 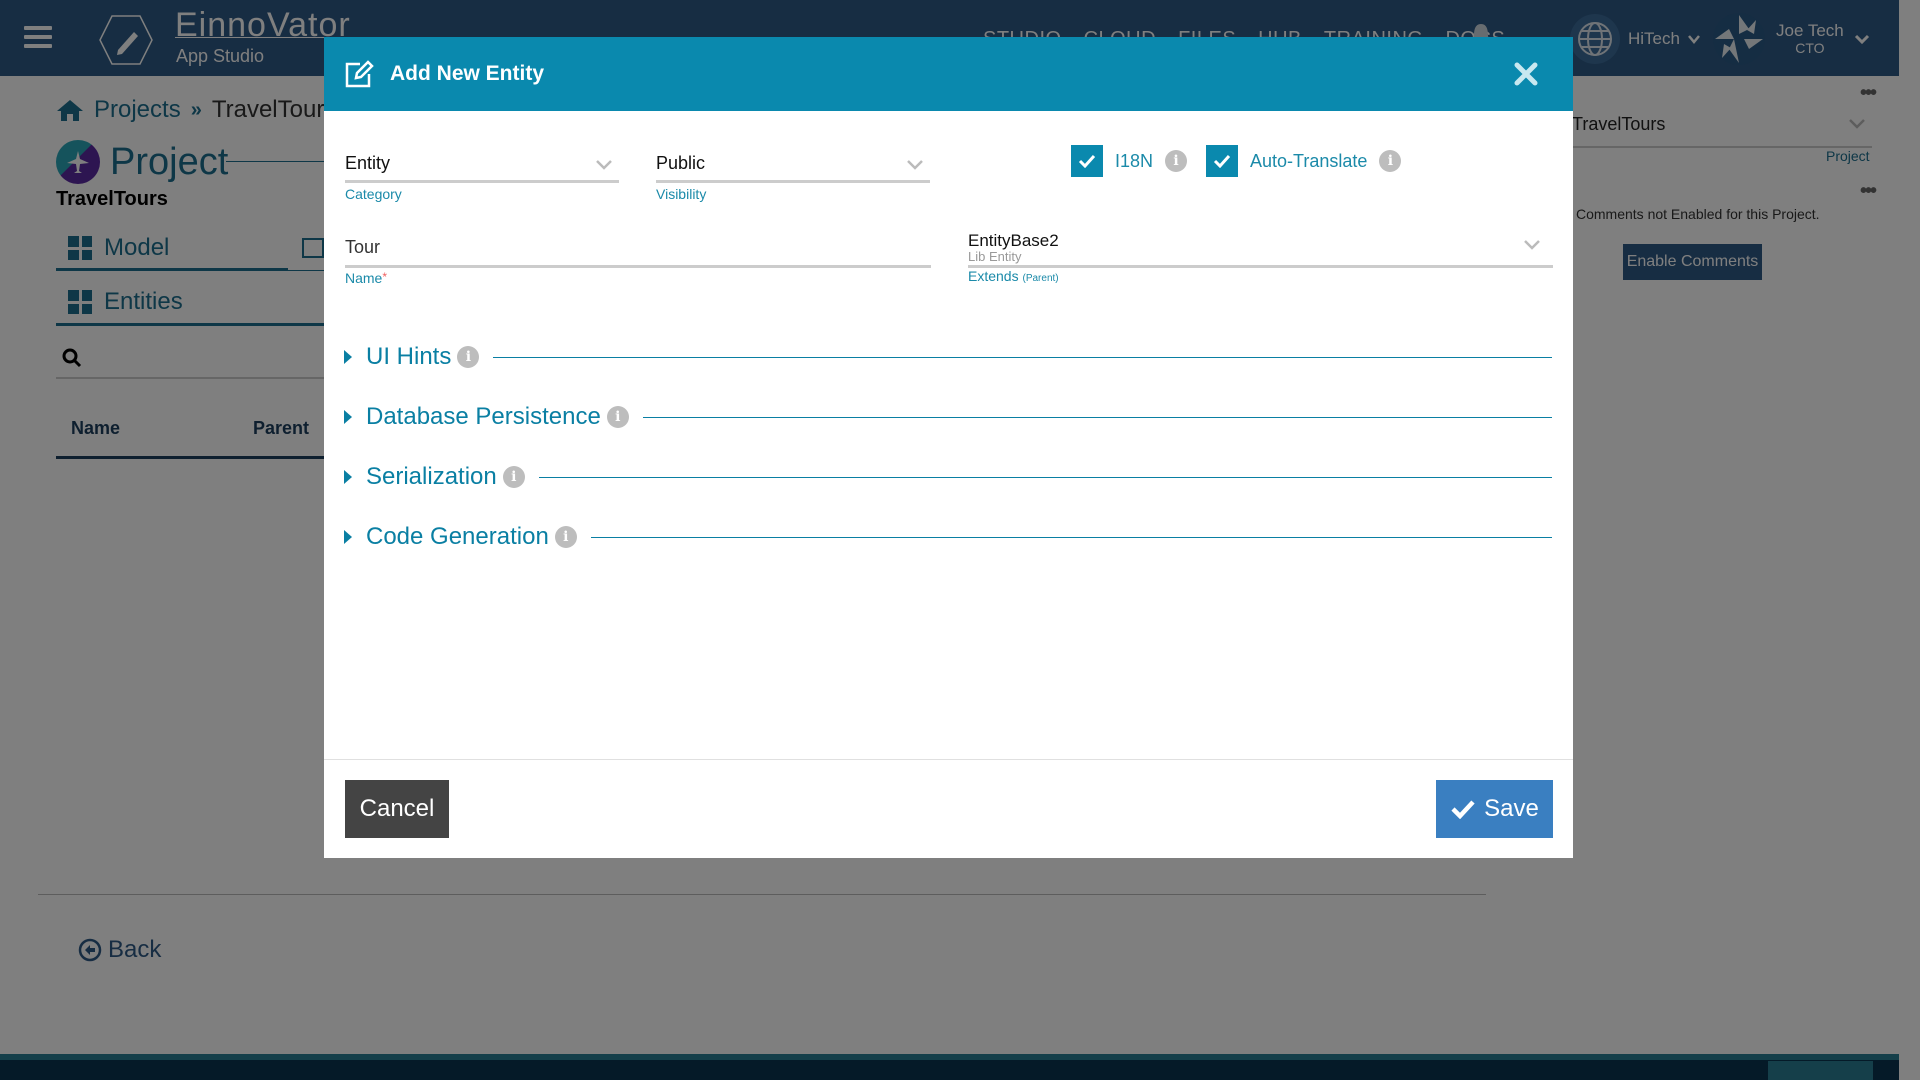 I want to click on category-select: Entity Category, so click(x=482, y=189).